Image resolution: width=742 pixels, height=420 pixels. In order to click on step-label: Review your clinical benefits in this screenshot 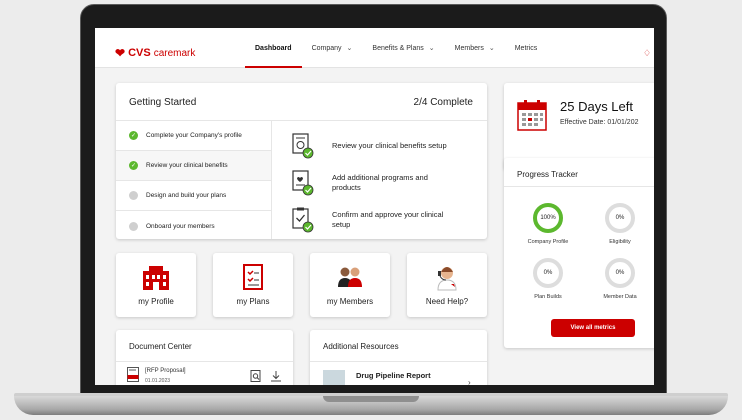, I will do `click(187, 165)`.